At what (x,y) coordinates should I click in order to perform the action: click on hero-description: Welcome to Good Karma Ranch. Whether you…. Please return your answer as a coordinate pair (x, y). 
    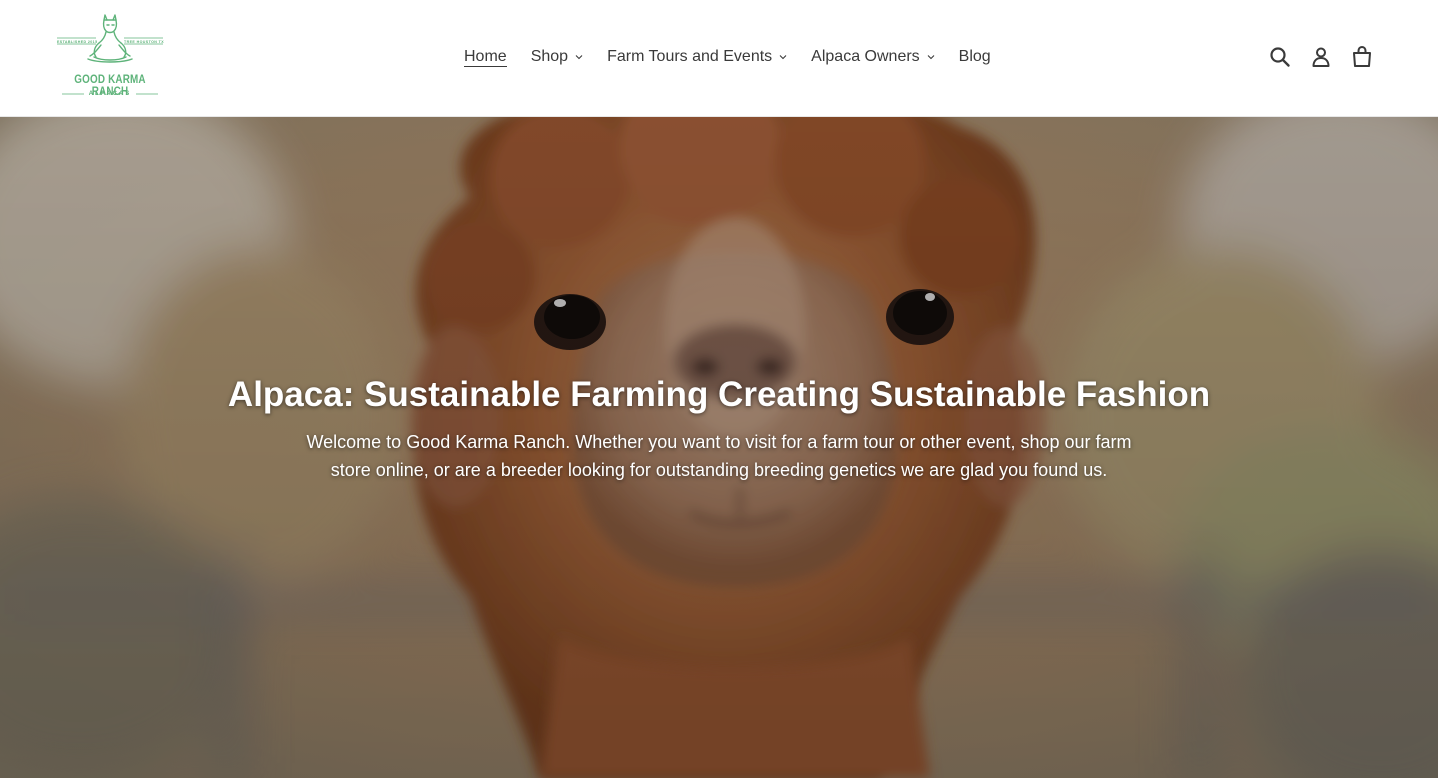
    Looking at the image, I should click on (719, 456).